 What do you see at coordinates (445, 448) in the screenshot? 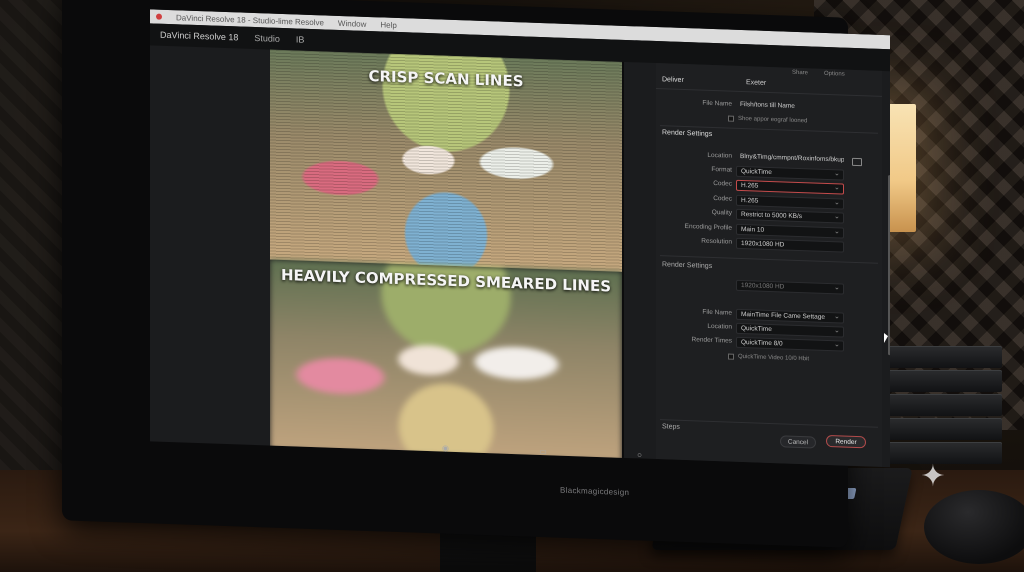
I see `camera-icon: ◉` at bounding box center [445, 448].